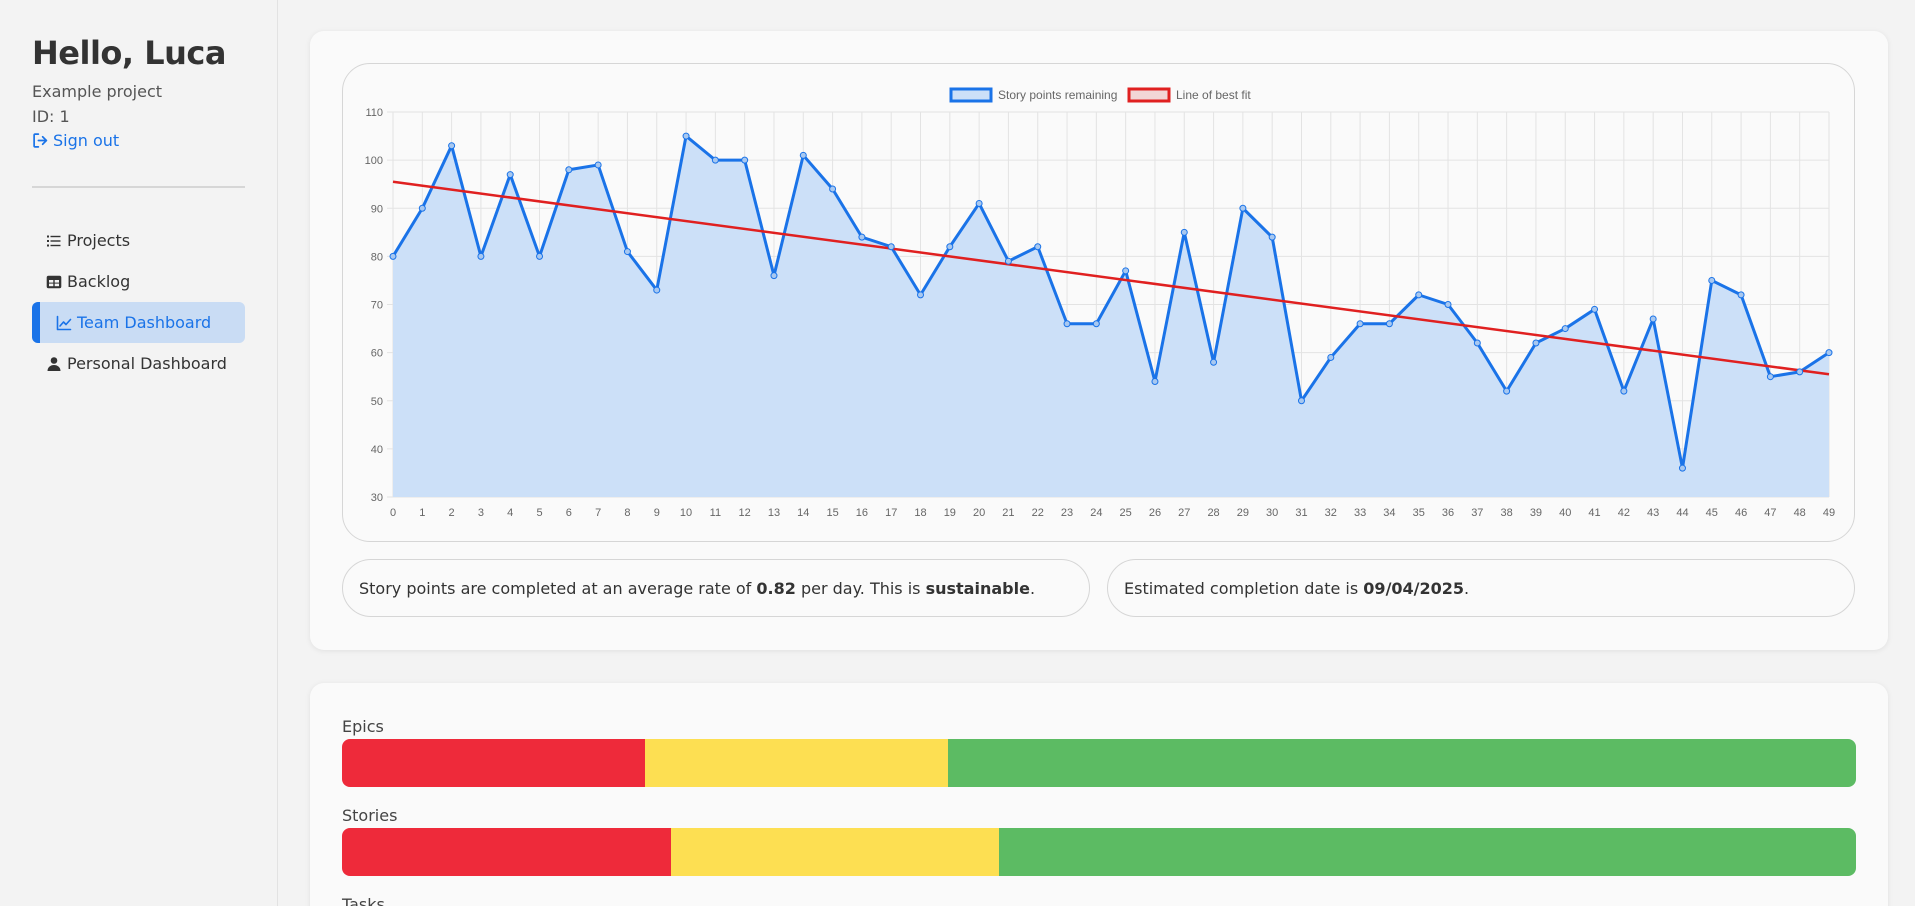  Describe the element at coordinates (377, 402) in the screenshot. I see `y-tick-label: 50` at that location.